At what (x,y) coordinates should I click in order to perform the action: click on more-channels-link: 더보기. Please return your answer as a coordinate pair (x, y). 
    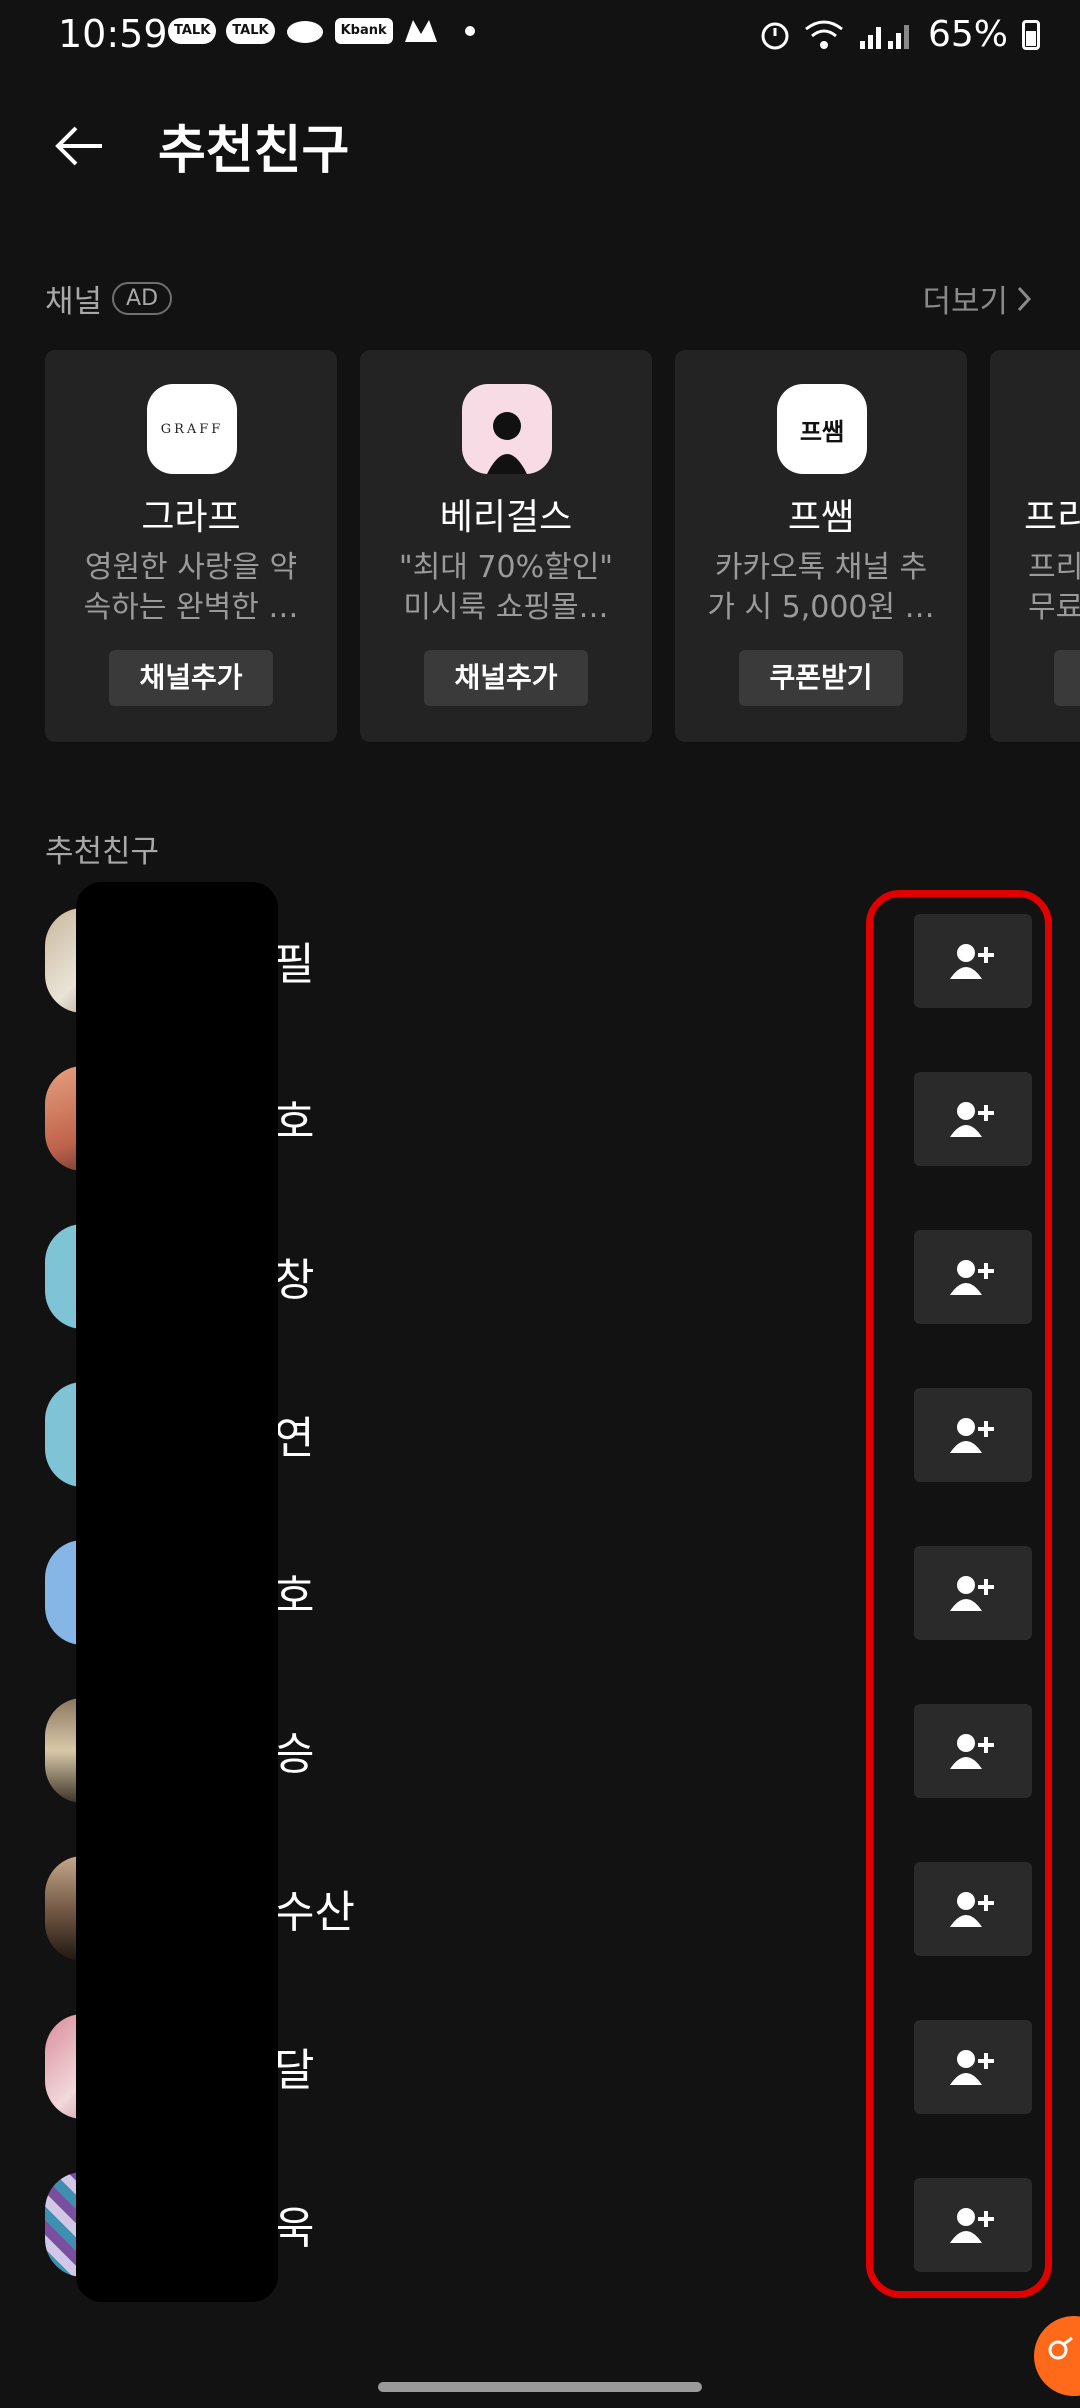
    Looking at the image, I should click on (977, 298).